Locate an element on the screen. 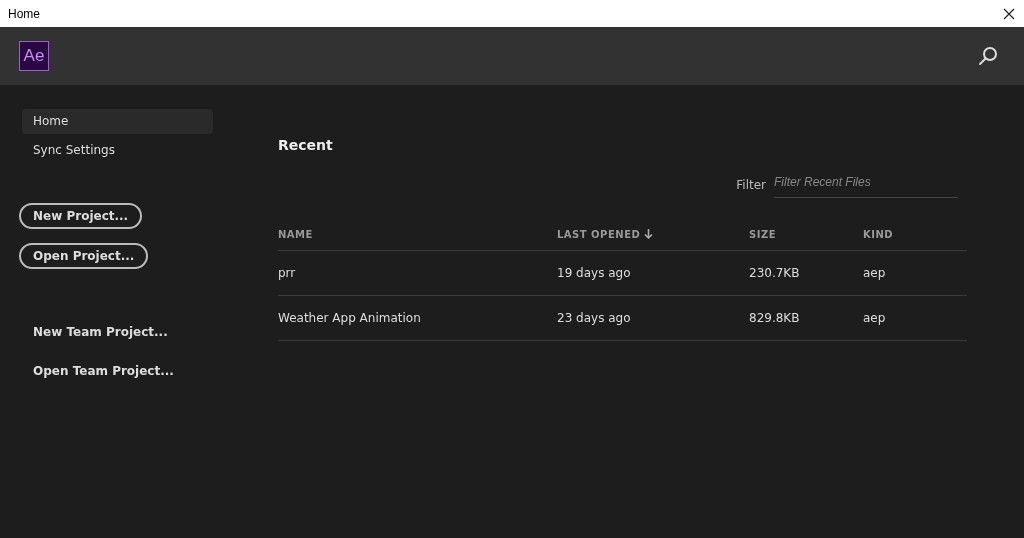  section-title: Recent is located at coordinates (306, 145).